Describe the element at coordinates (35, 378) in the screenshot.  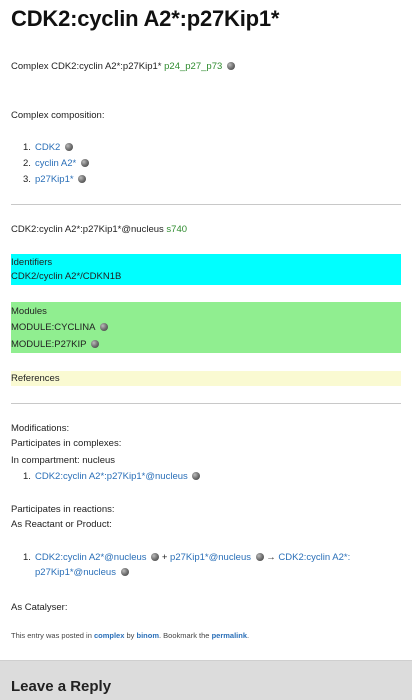
I see `references-heading: References` at that location.